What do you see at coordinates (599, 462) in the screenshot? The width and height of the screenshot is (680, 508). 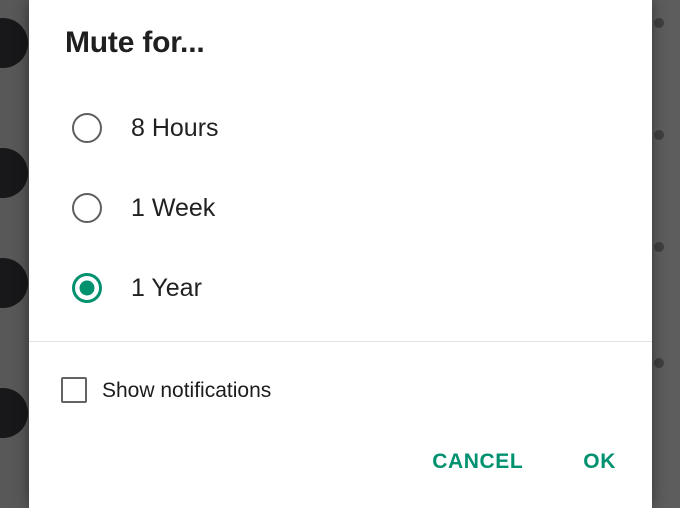 I see `ok-button: OK` at bounding box center [599, 462].